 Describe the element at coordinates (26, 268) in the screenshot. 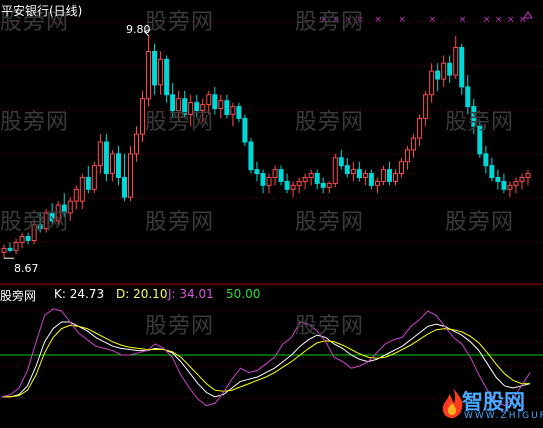

I see `low-price-label: 8.67` at that location.